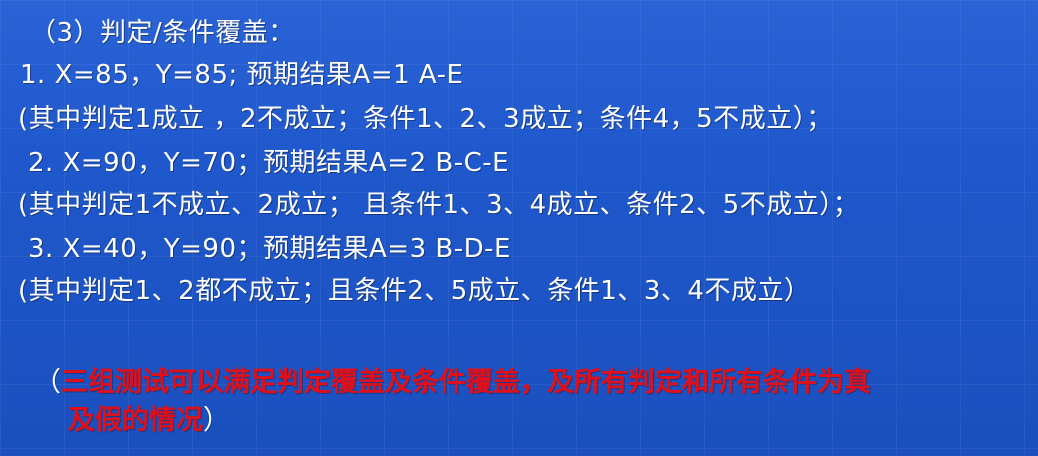 The height and width of the screenshot is (456, 1038). I want to click on case-2-line: 2. X=90，Y=70；预期结果A=2 B-C-E, so click(269, 163).